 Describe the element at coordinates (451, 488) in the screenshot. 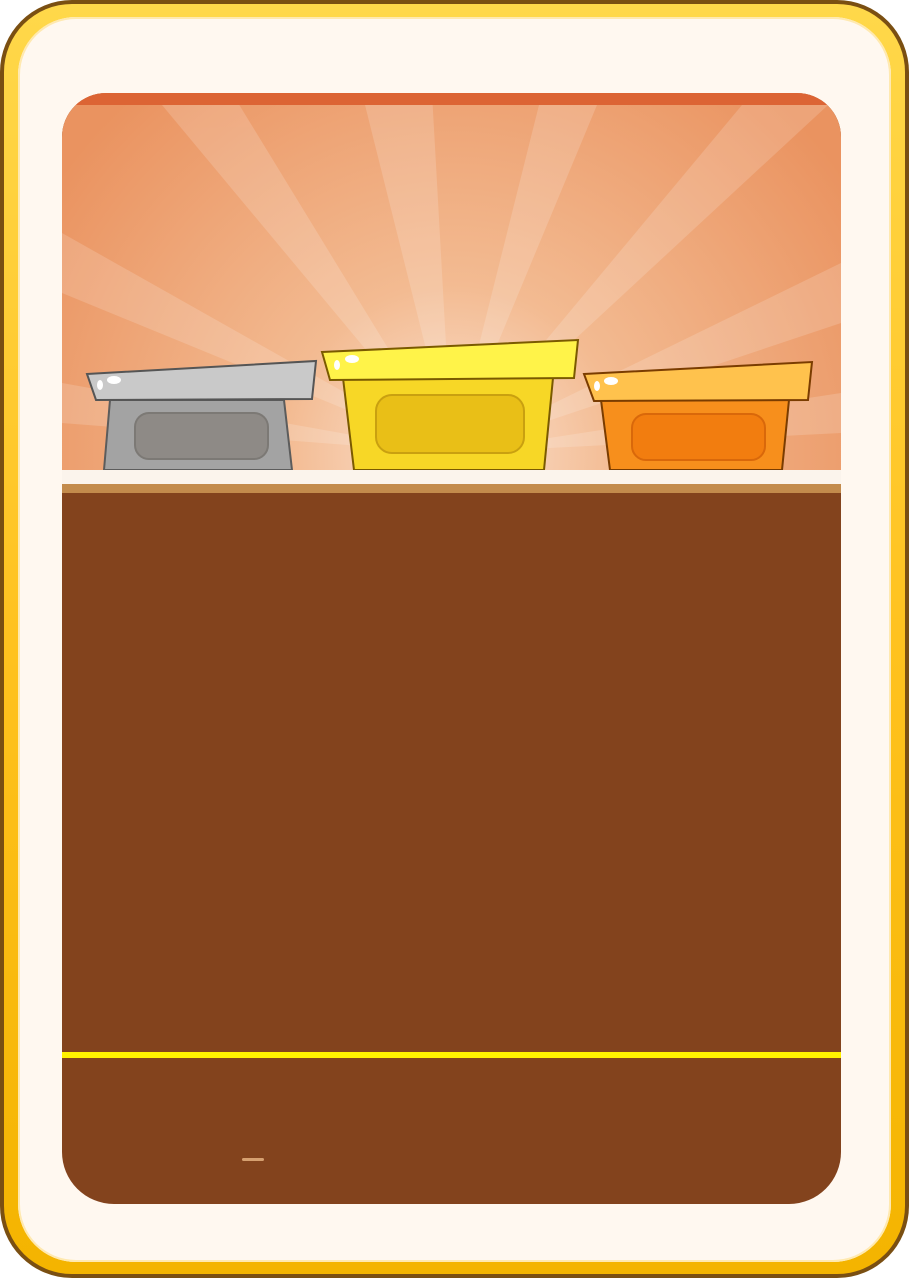

I see `shelf-divider-shadow` at that location.